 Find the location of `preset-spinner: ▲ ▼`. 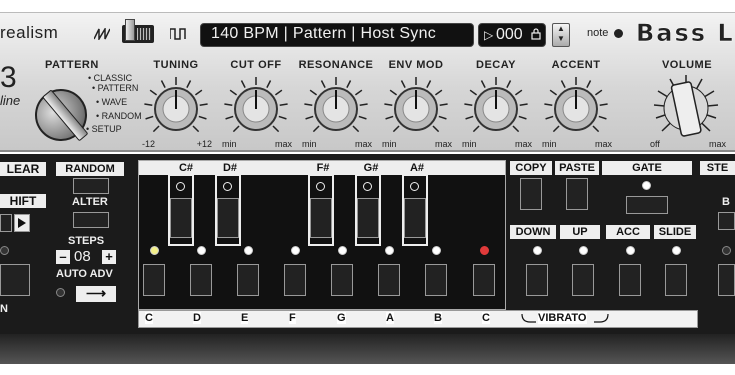

preset-spinner: ▲ ▼ is located at coordinates (561, 35).